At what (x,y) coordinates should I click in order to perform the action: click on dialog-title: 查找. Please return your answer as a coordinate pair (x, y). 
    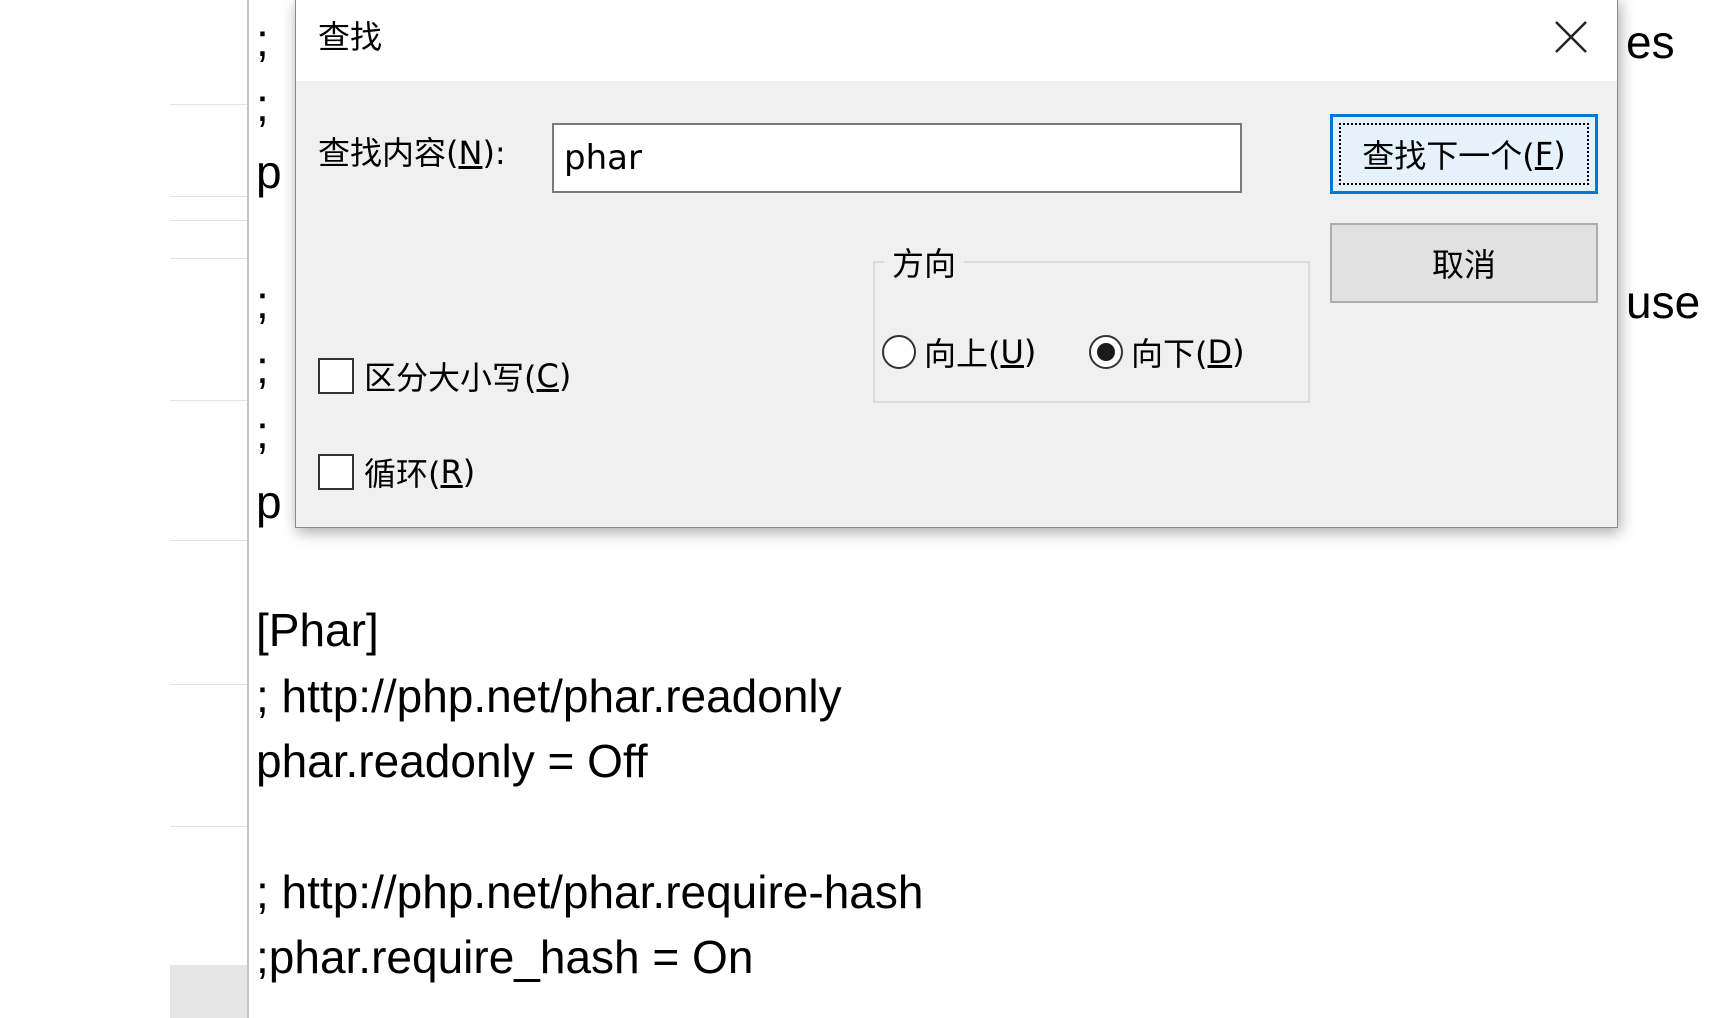
    Looking at the image, I should click on (350, 37).